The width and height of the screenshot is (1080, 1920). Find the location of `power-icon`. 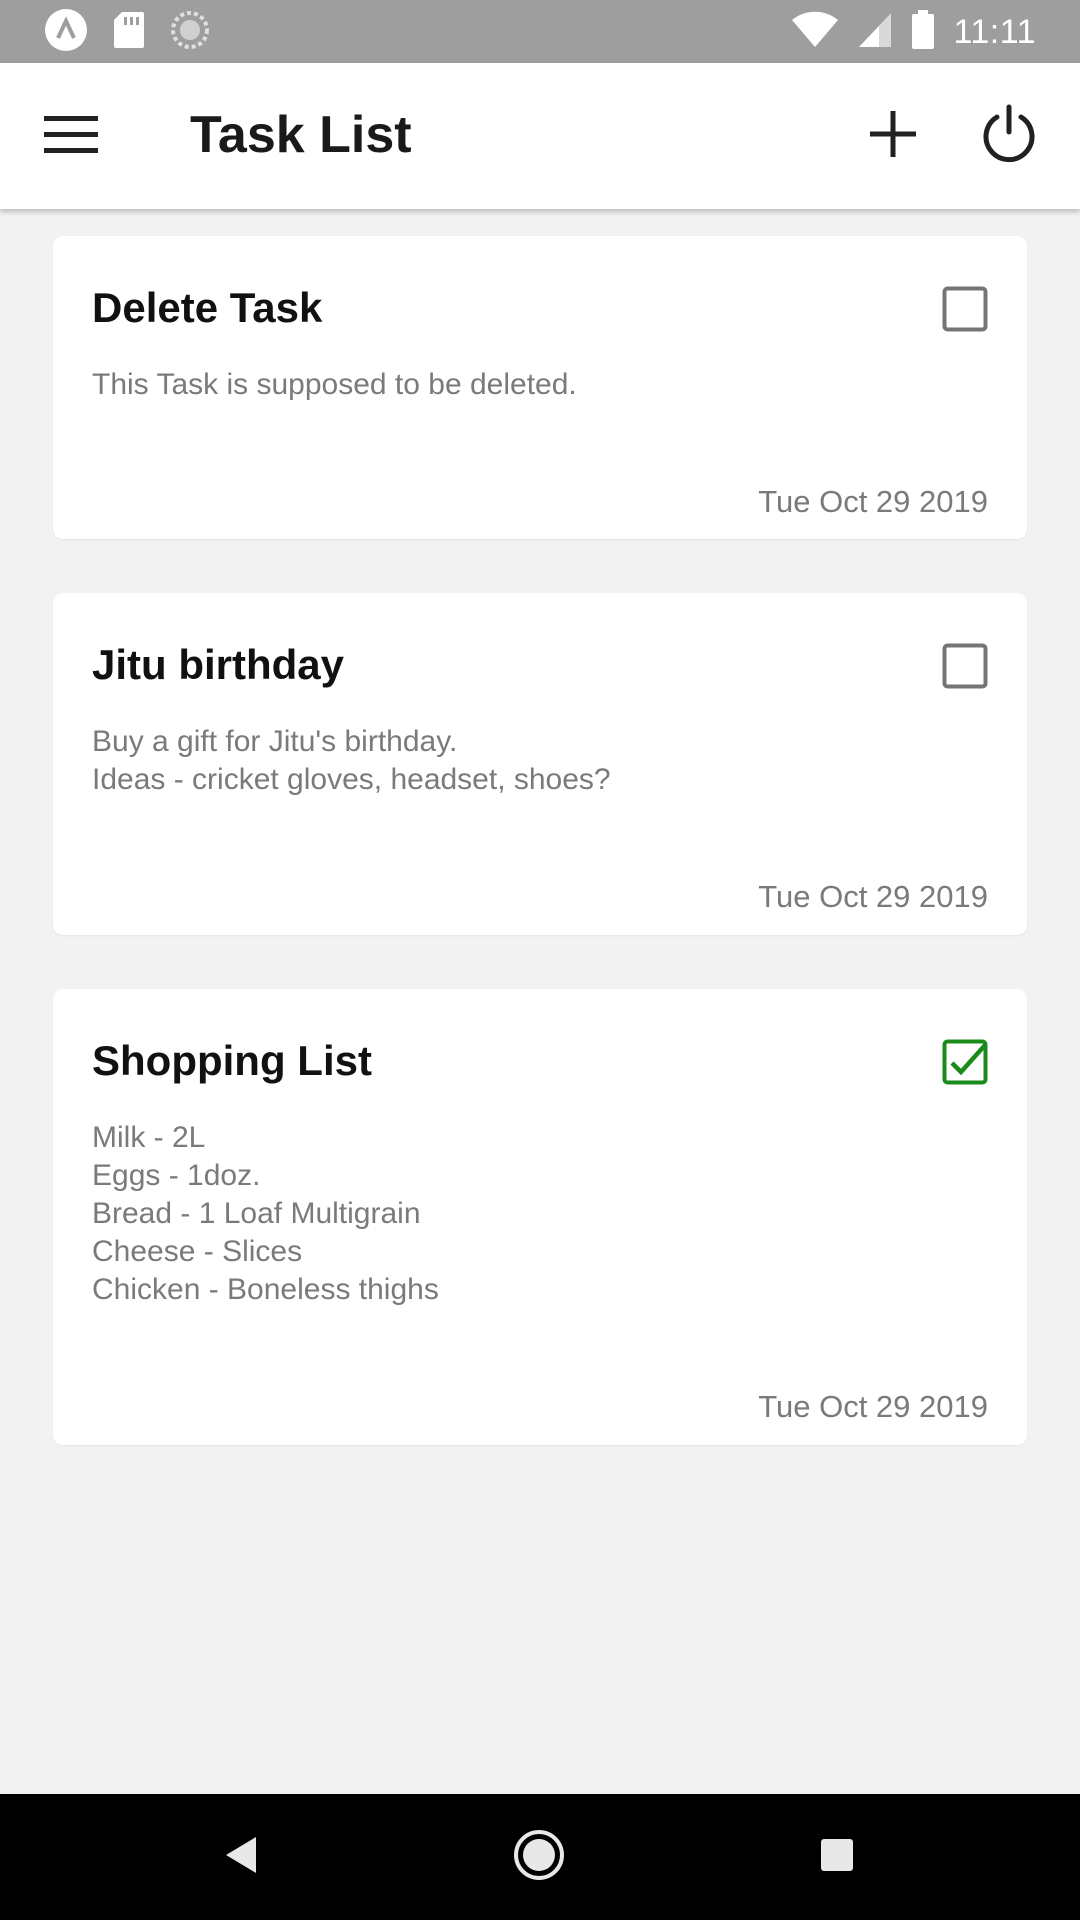

power-icon is located at coordinates (1009, 136).